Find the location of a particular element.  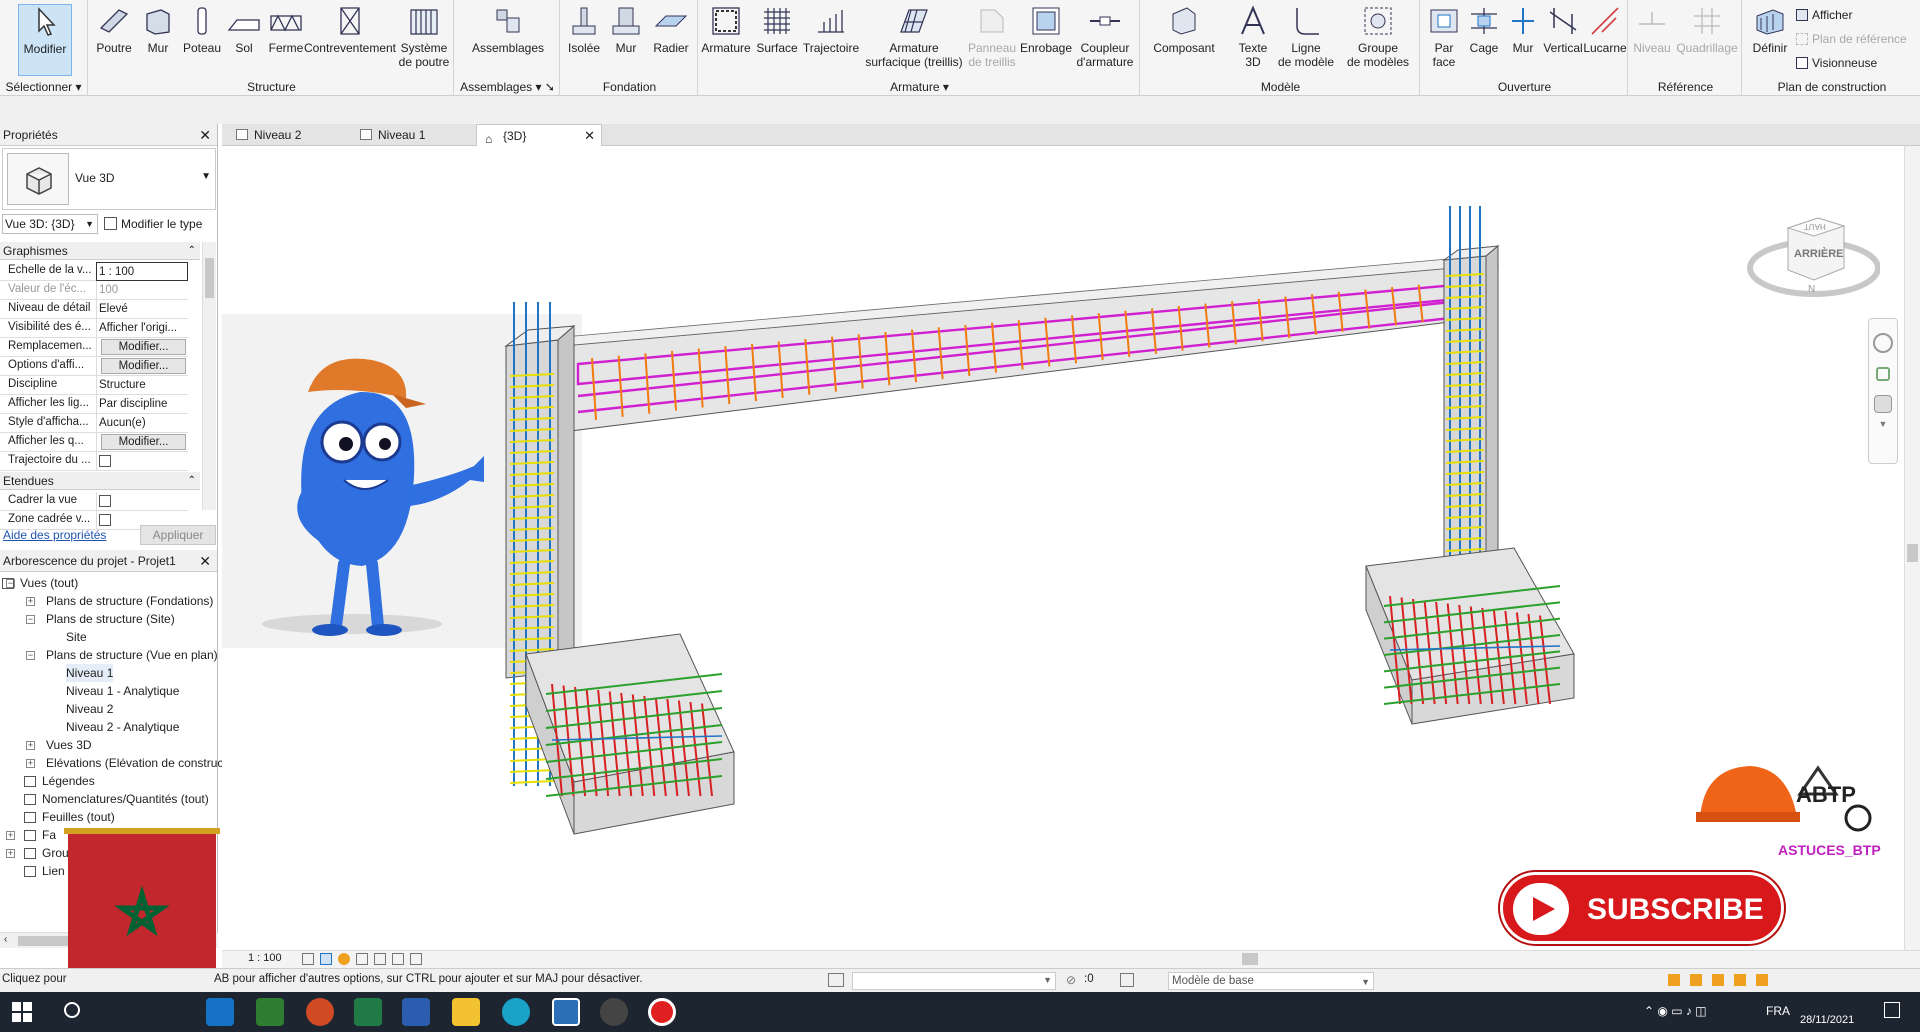

by-face-button: Par face is located at coordinates (1444, 36).